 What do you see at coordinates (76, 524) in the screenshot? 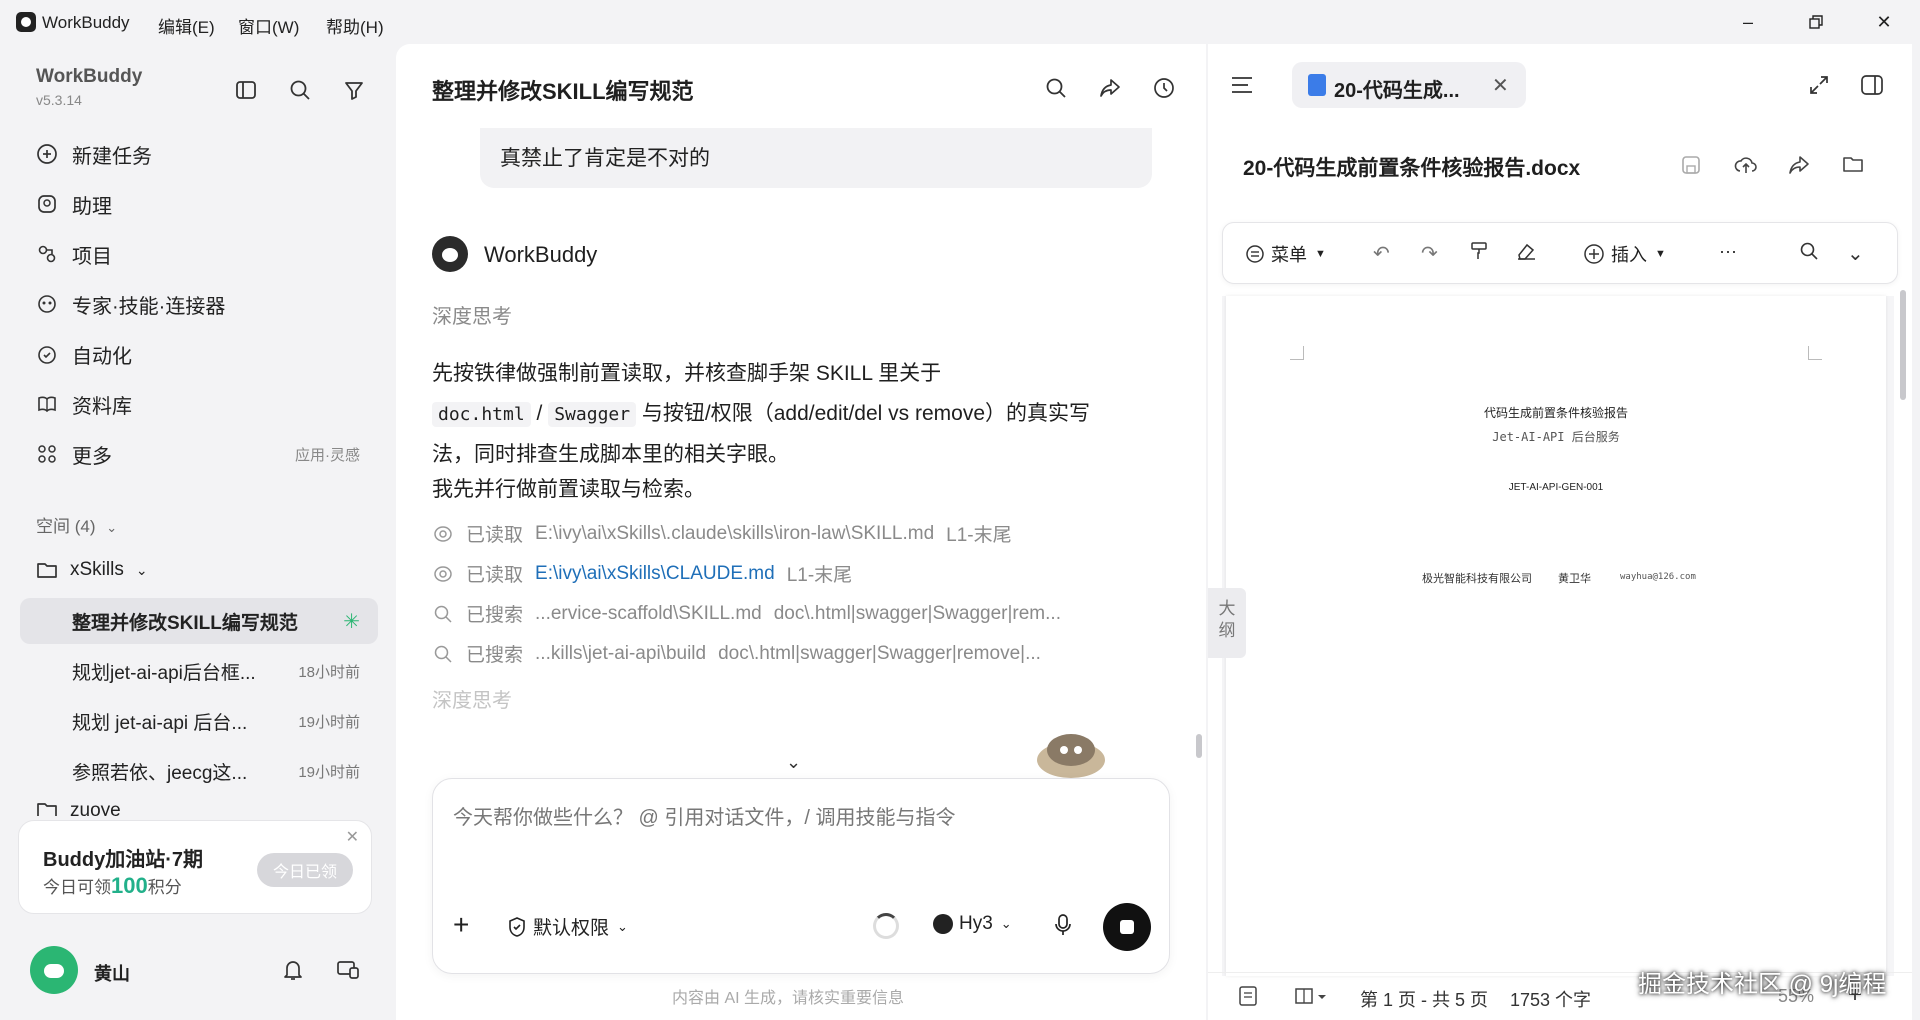
I see `spaces-label: 空间 (4) ⌄` at bounding box center [76, 524].